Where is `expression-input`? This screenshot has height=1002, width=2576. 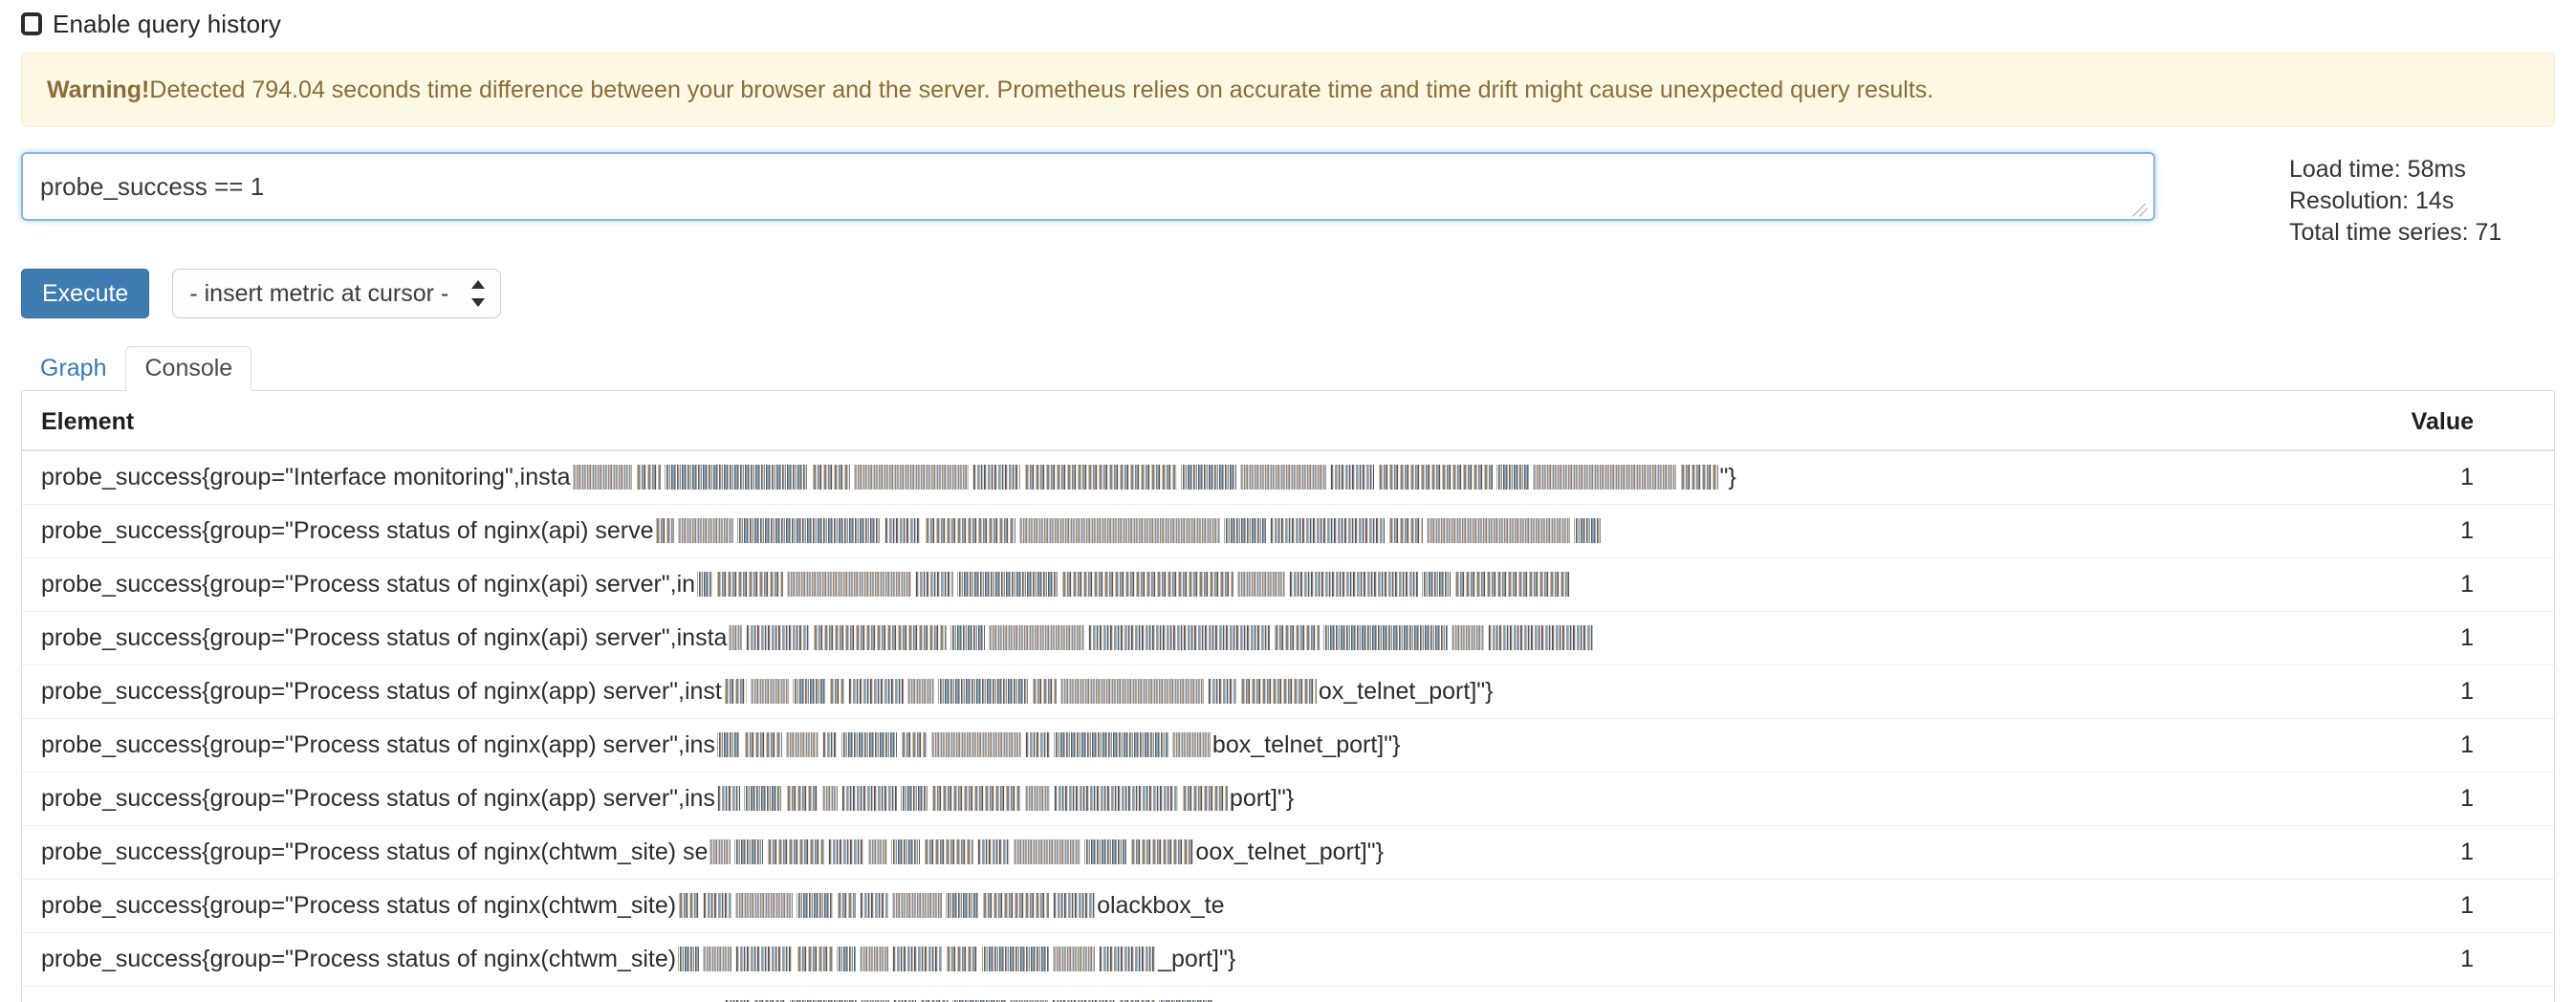
expression-input is located at coordinates (1088, 187).